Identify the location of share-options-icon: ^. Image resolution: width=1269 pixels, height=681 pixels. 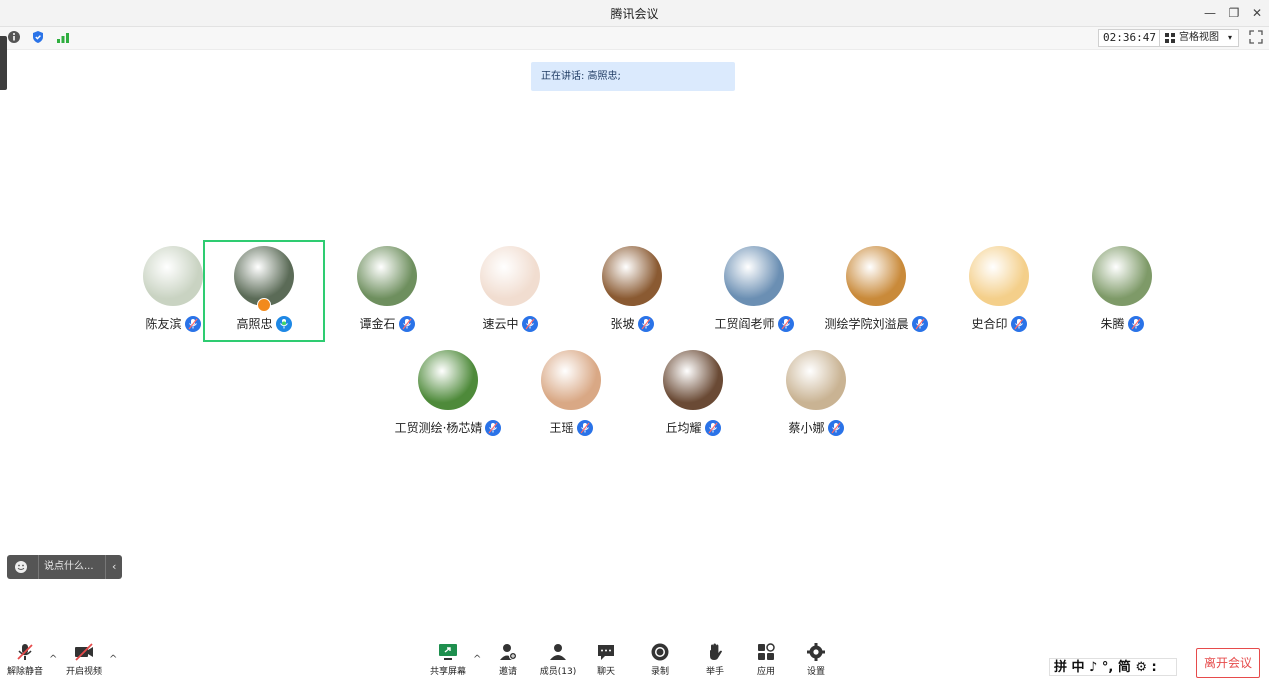
(477, 659).